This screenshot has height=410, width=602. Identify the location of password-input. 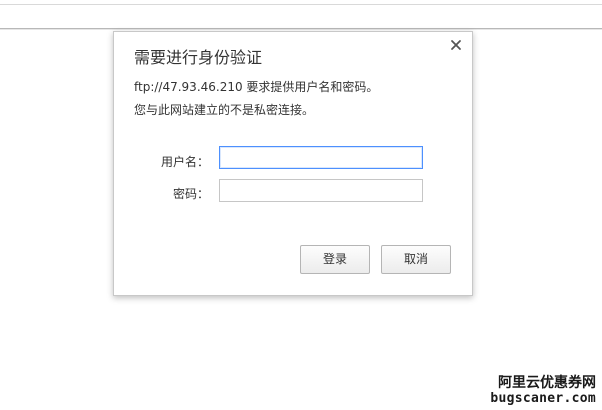
(321, 190).